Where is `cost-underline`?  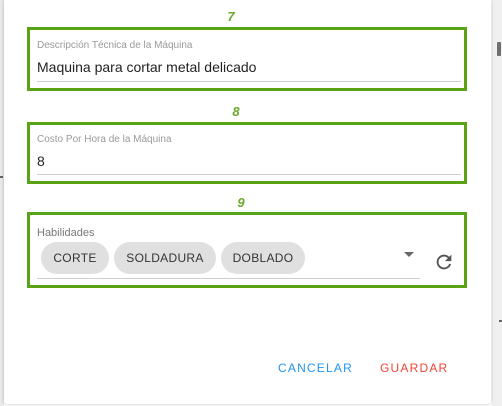 cost-underline is located at coordinates (249, 174).